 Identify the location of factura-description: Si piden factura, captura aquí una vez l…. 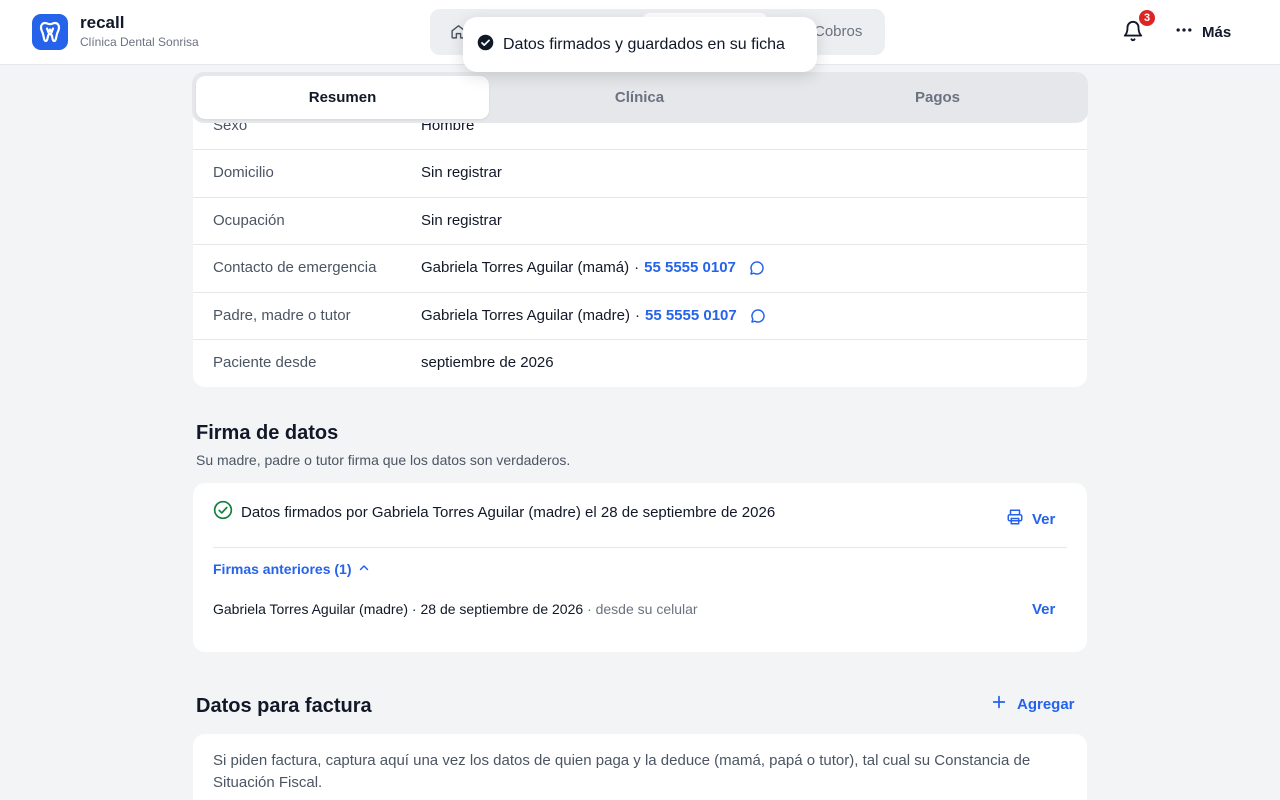
(622, 771).